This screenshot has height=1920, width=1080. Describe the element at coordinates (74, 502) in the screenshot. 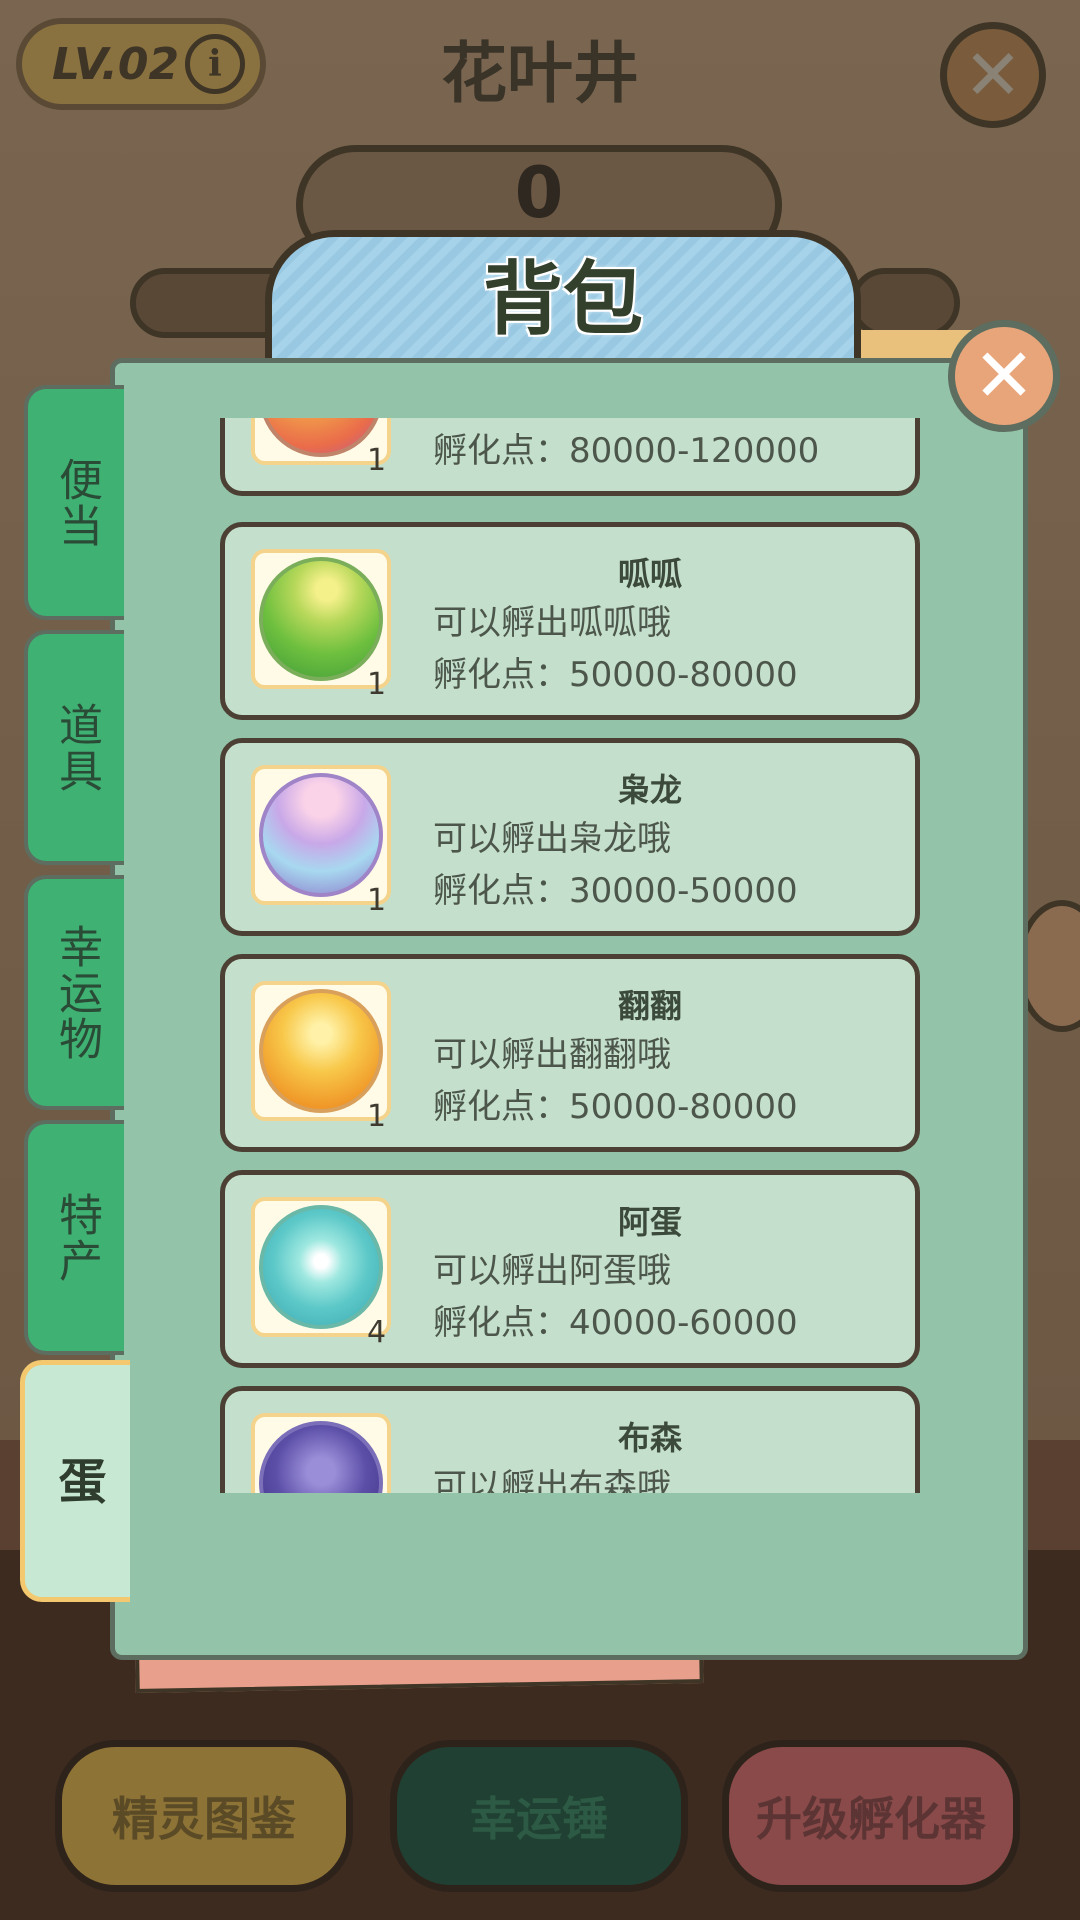

I see `tab-bento: 便当` at that location.